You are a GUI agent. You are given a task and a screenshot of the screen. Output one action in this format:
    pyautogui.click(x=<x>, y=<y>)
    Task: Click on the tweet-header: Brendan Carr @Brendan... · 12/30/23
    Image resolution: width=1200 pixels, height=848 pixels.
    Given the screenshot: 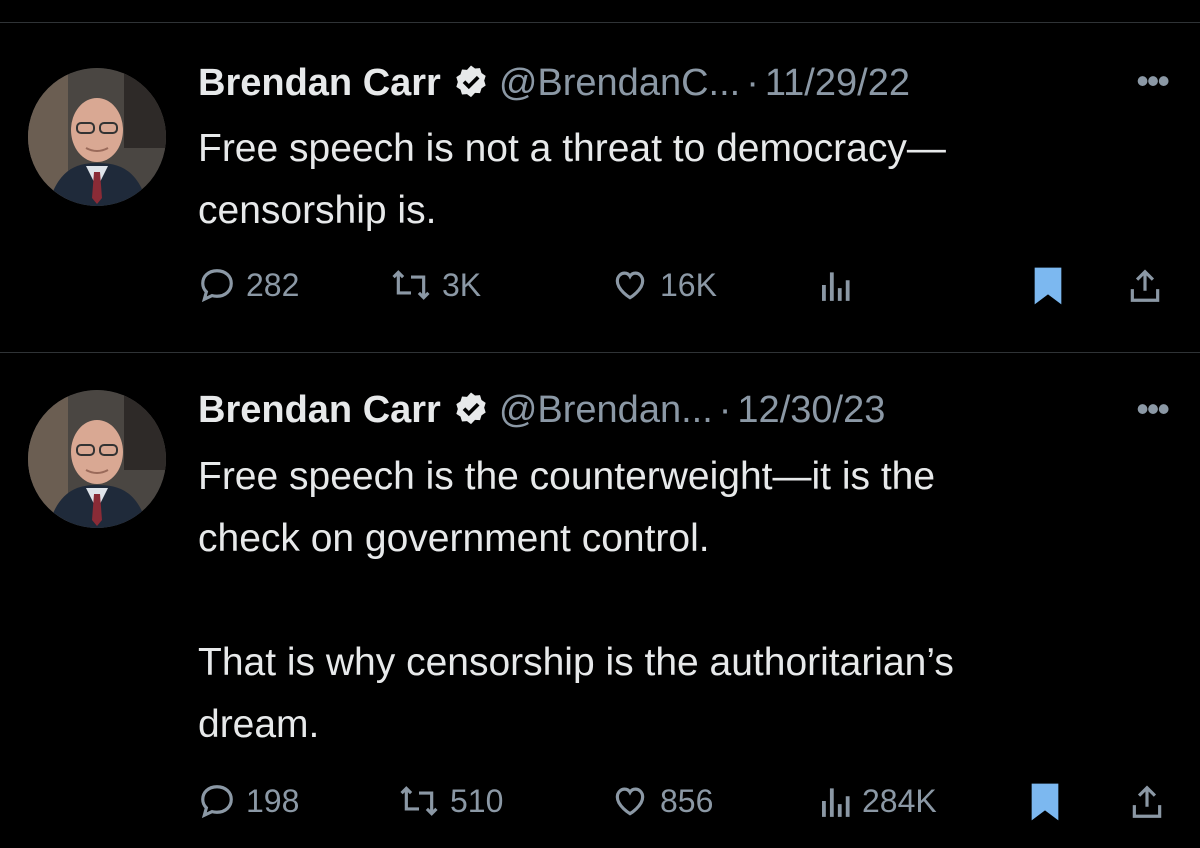 What is the action you would take?
    pyautogui.click(x=541, y=410)
    